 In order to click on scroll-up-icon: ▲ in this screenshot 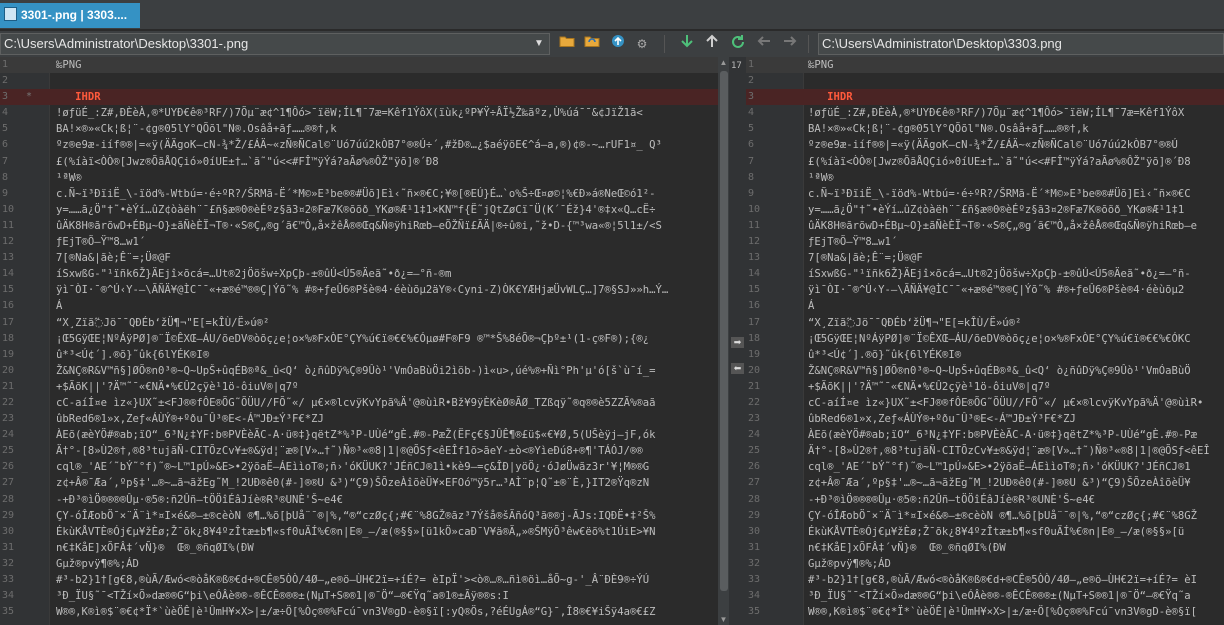, I will do `click(723, 62)`.